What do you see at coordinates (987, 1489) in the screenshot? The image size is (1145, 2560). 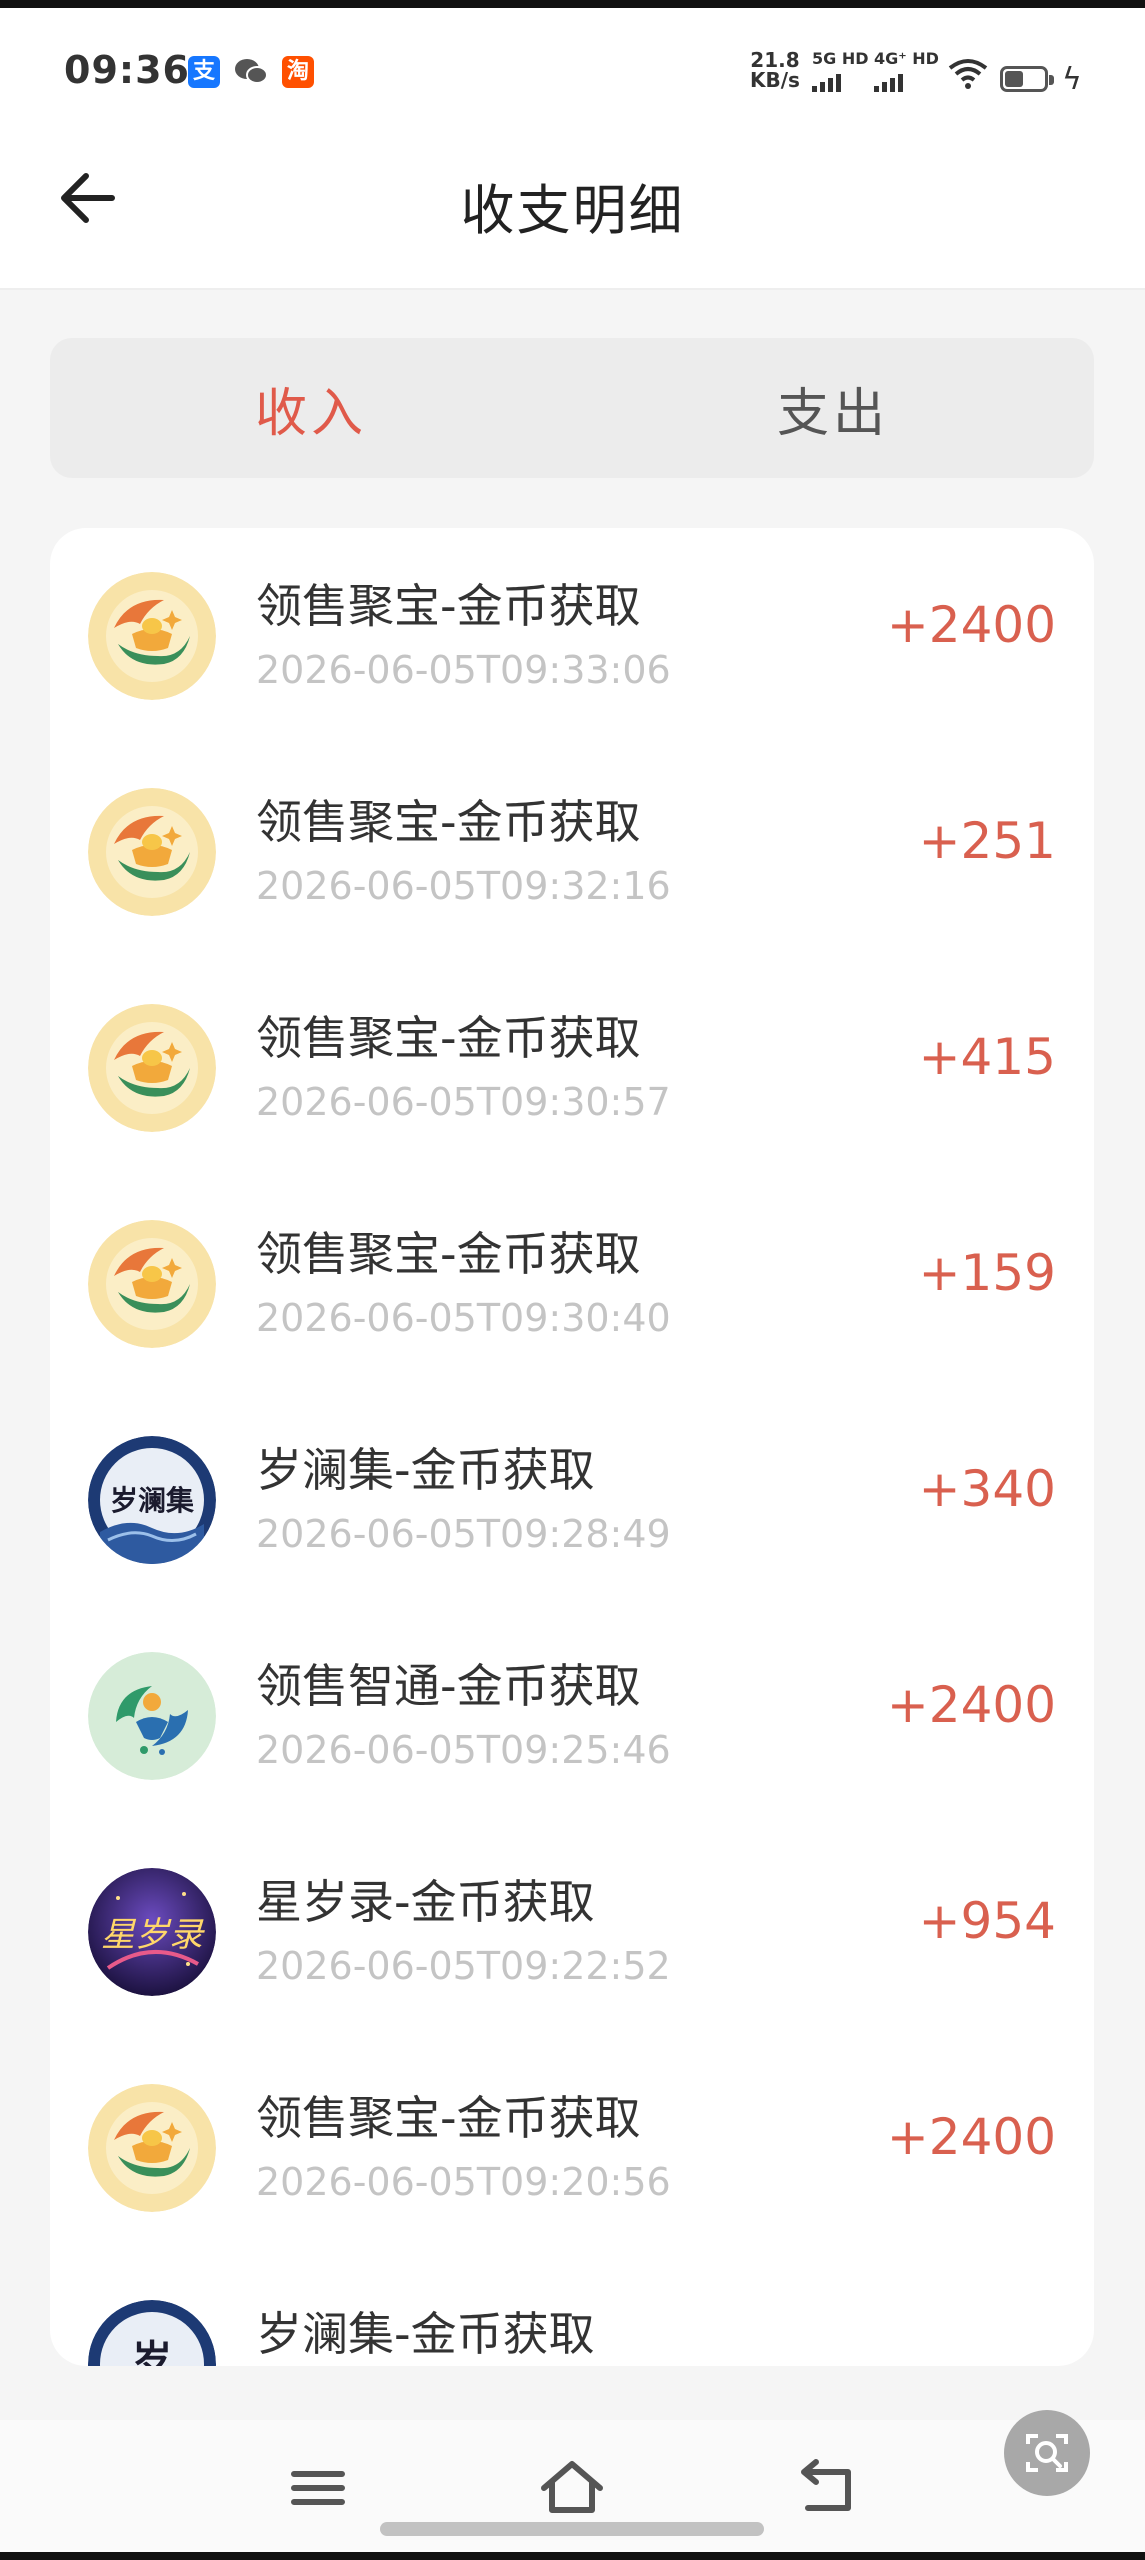 I see `transaction-amount: +340` at bounding box center [987, 1489].